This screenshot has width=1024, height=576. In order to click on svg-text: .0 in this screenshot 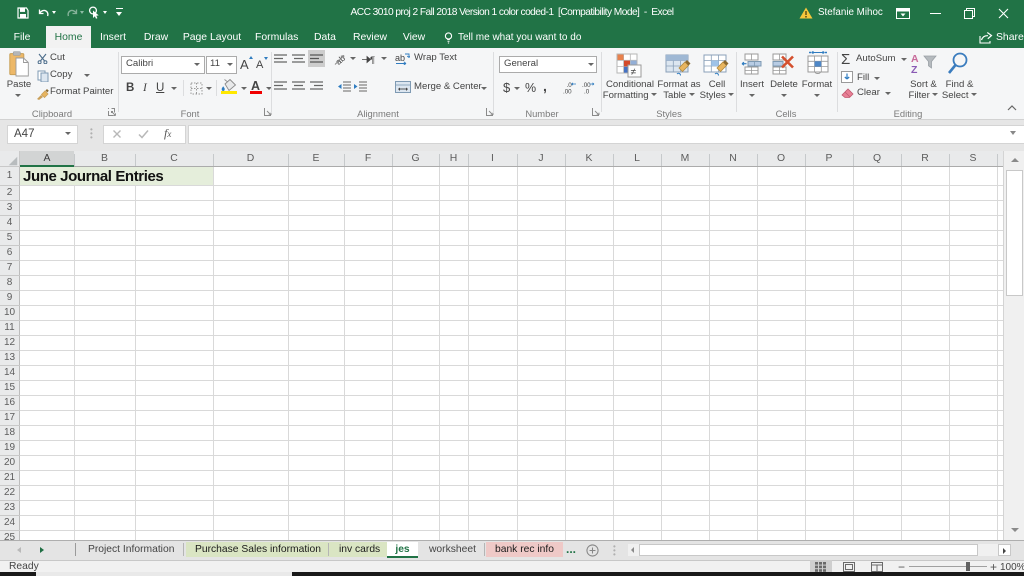, I will do `click(587, 92)`.